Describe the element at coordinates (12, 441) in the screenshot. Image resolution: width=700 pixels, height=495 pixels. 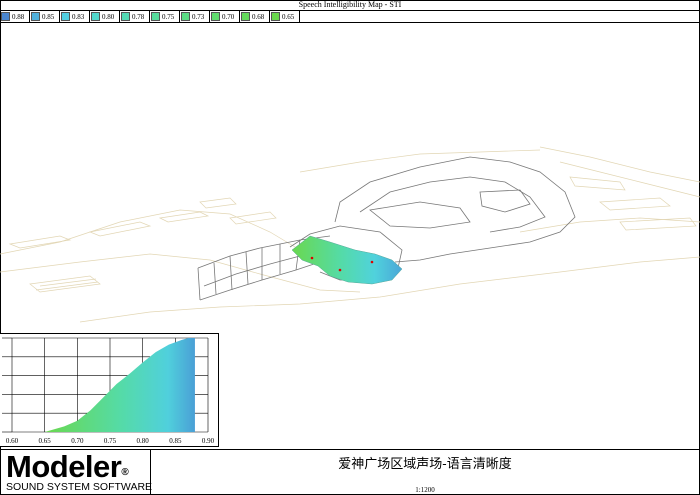
I see `x-tick-label: 0.60` at that location.